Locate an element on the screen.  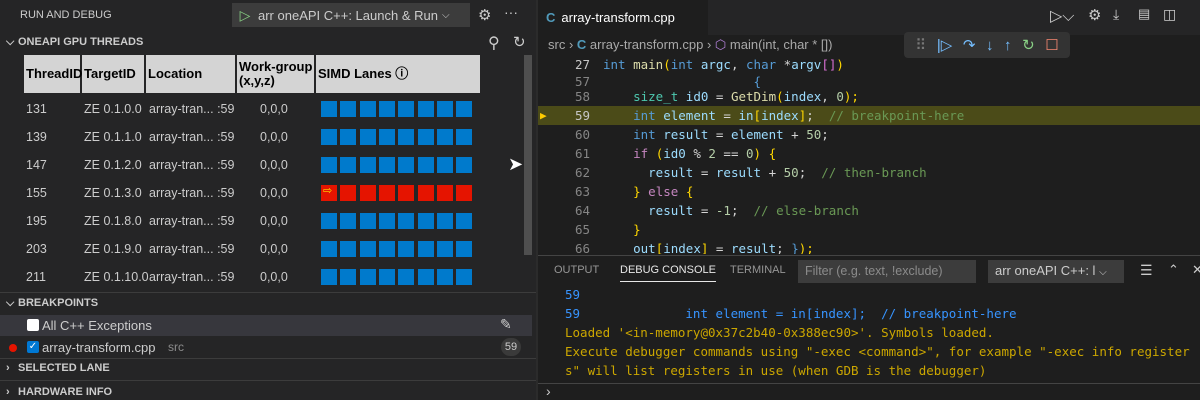
tab-array-transform: C array-transform.cpp is located at coordinates (623, 17).